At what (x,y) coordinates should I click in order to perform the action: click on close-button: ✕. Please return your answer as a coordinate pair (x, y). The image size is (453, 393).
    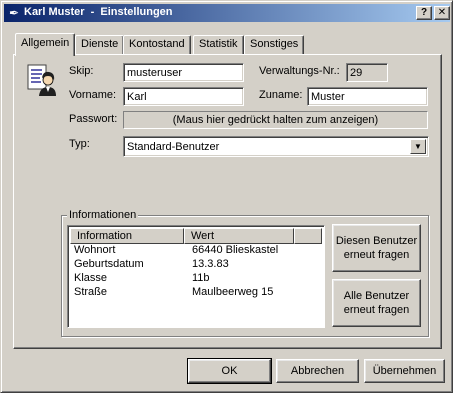
    Looking at the image, I should click on (442, 13).